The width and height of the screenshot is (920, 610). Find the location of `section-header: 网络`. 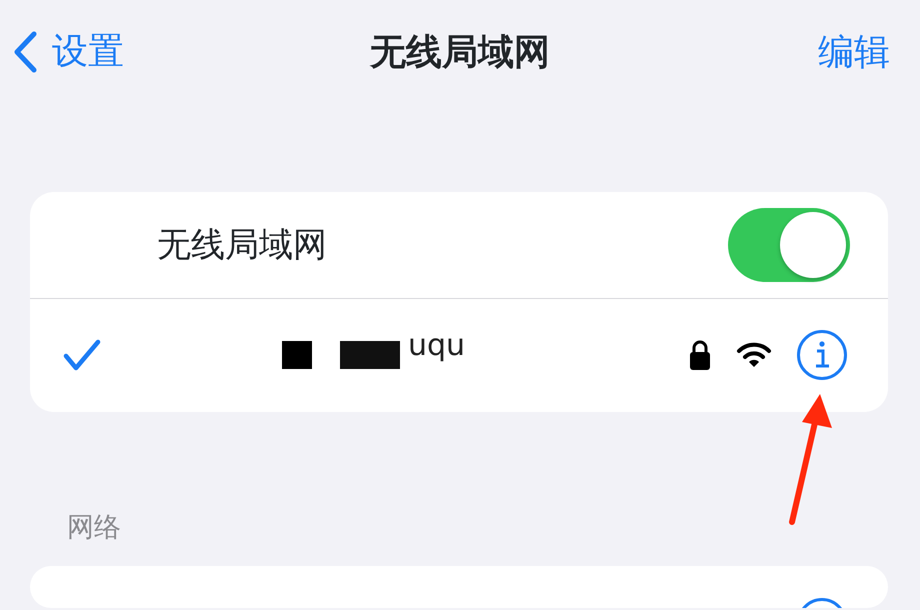

section-header: 网络 is located at coordinates (94, 527).